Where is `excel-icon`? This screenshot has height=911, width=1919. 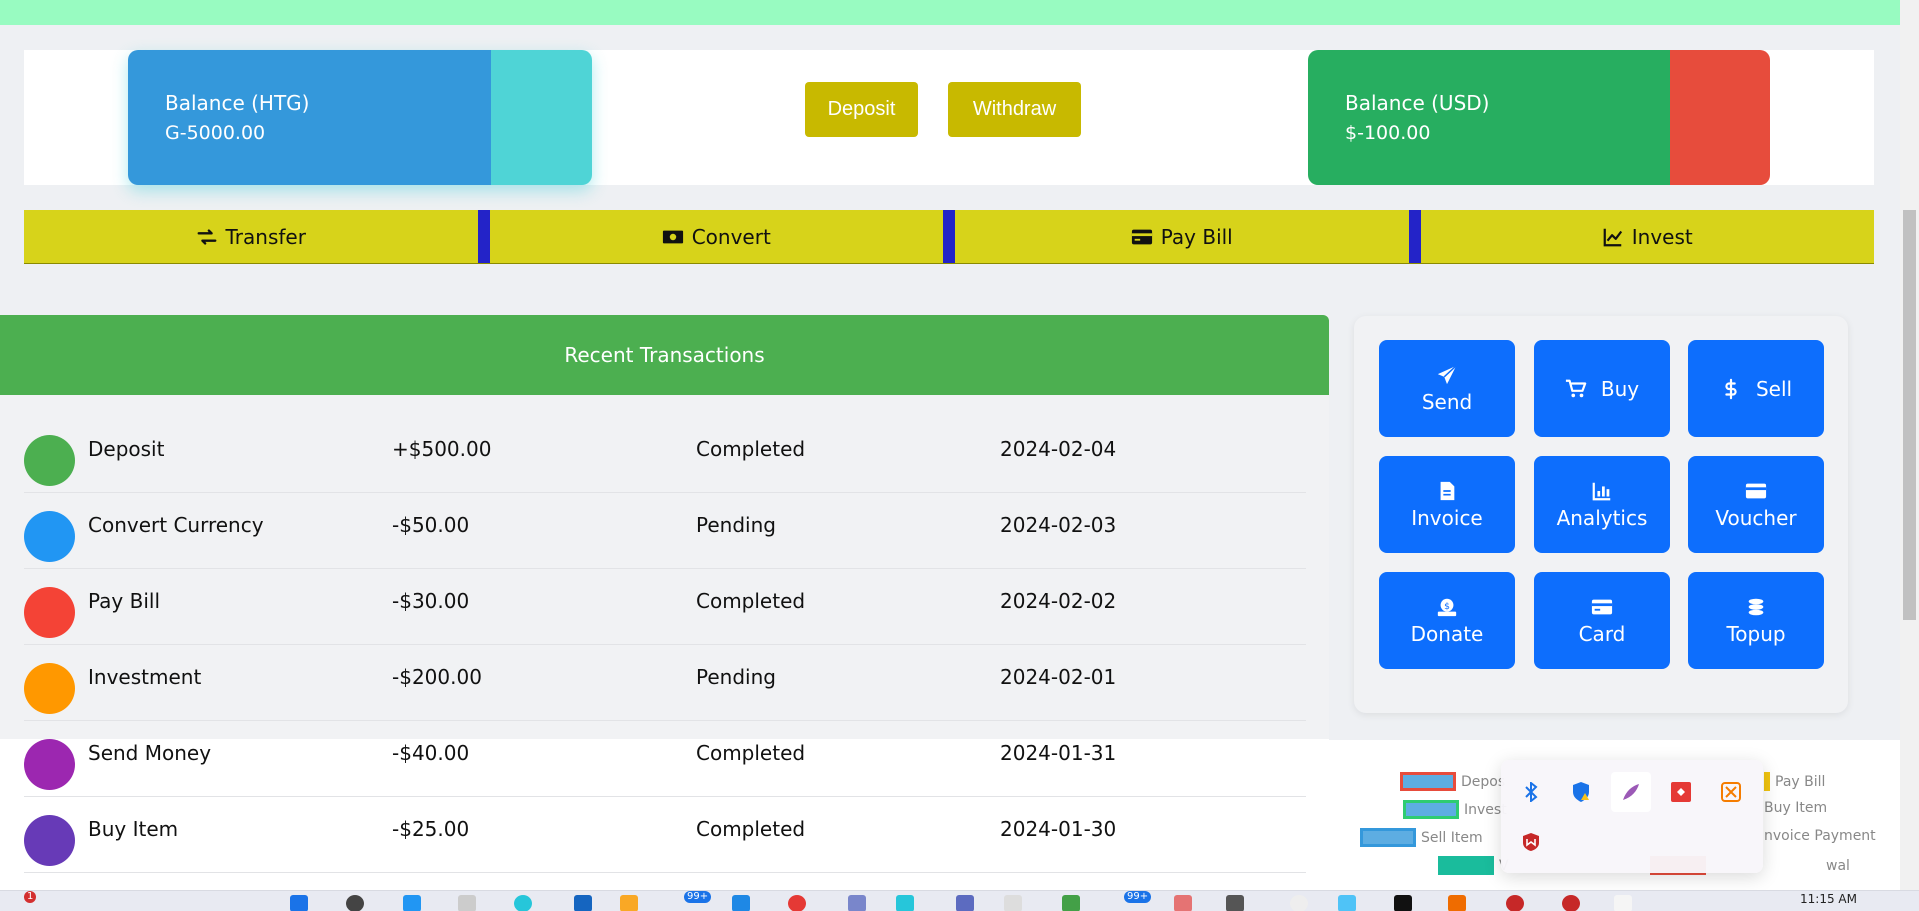 excel-icon is located at coordinates (1071, 903).